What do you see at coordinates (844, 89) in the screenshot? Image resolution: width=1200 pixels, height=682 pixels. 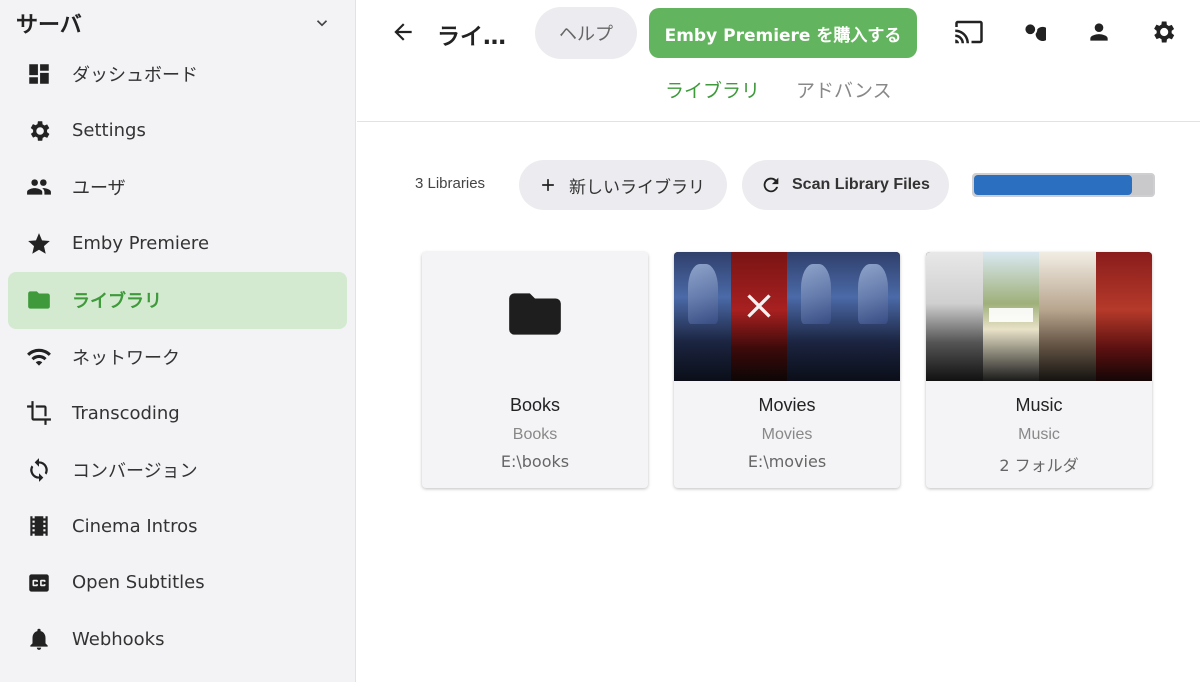 I see `tab-advanced: アドバンス` at bounding box center [844, 89].